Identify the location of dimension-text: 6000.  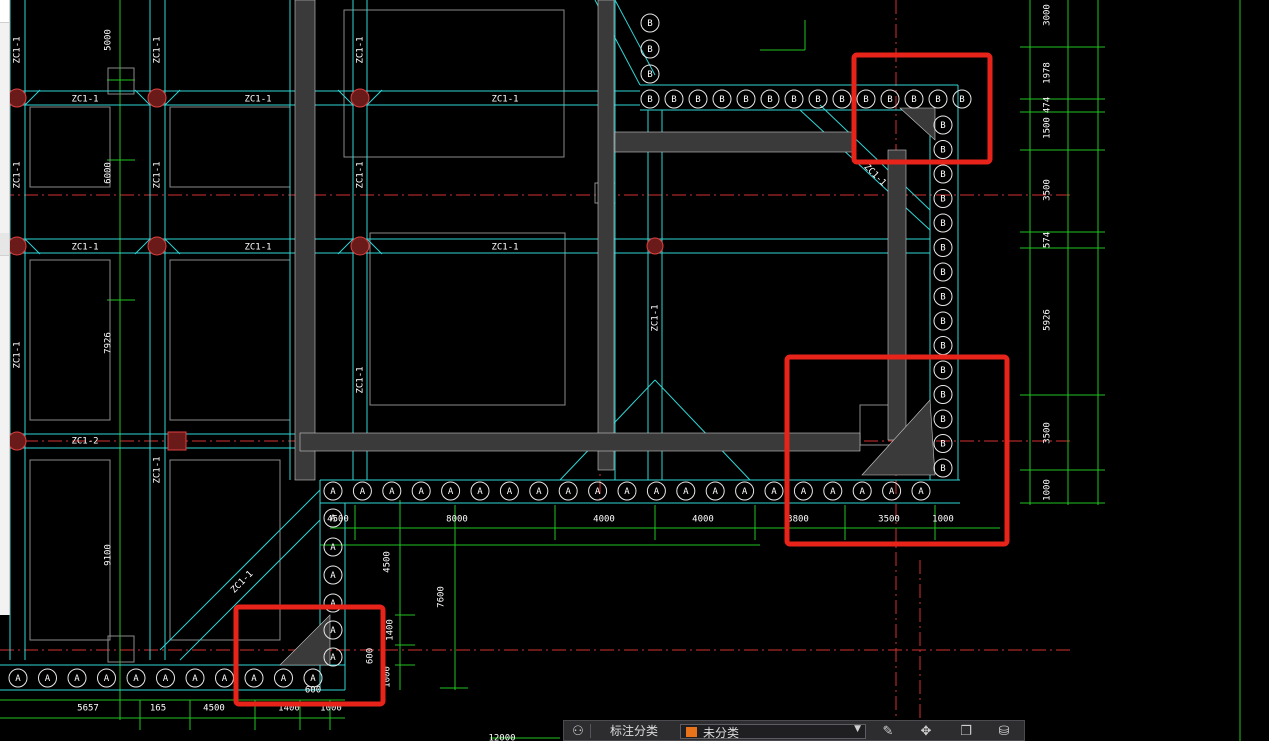
(109, 173).